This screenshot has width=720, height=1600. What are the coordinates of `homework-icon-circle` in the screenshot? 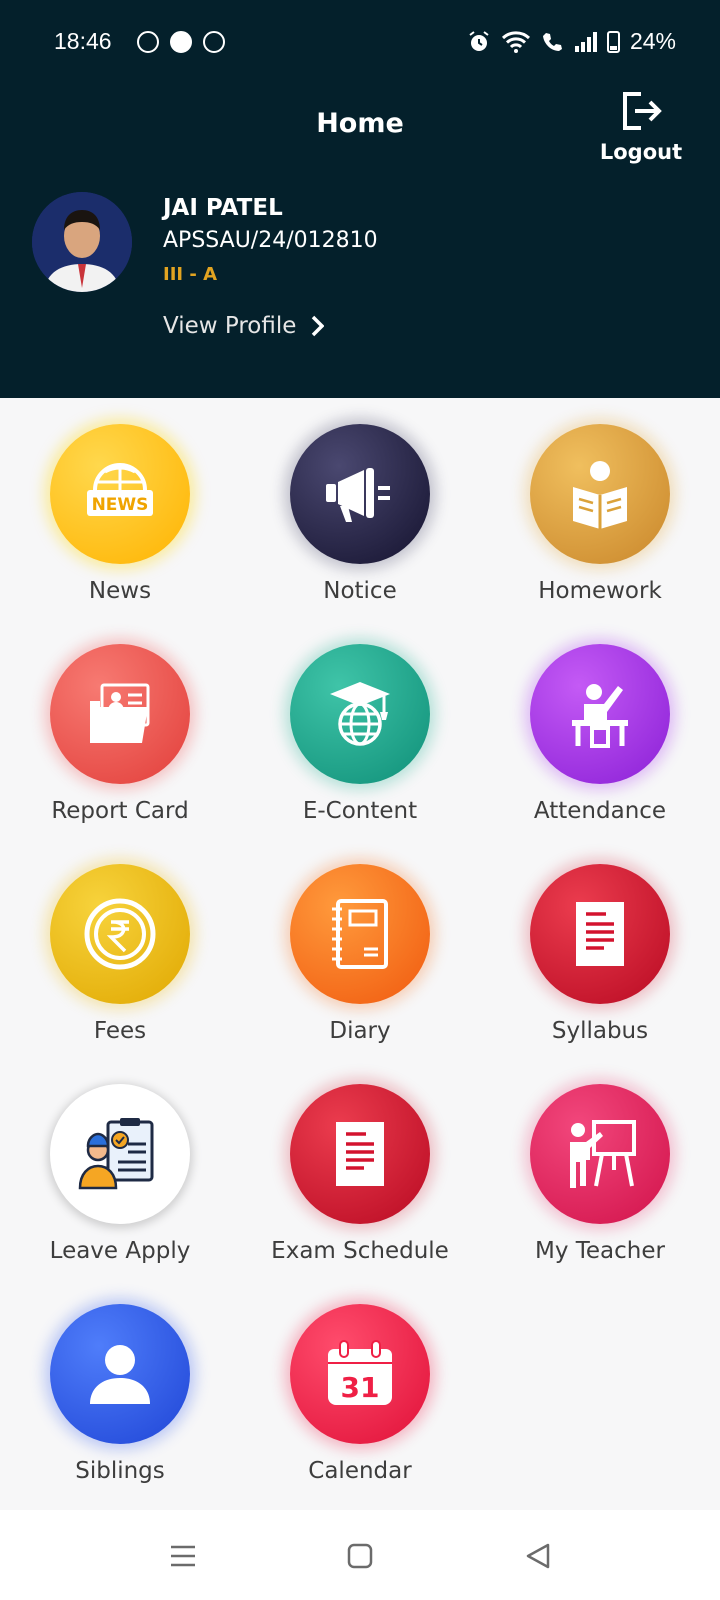 It's located at (600, 494).